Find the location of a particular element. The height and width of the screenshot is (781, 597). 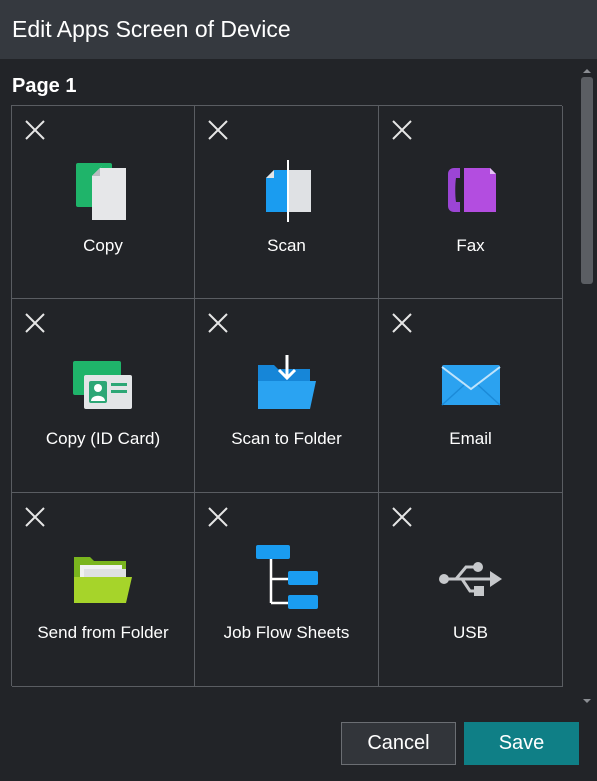

app-label: Send from Folder is located at coordinates (103, 632).